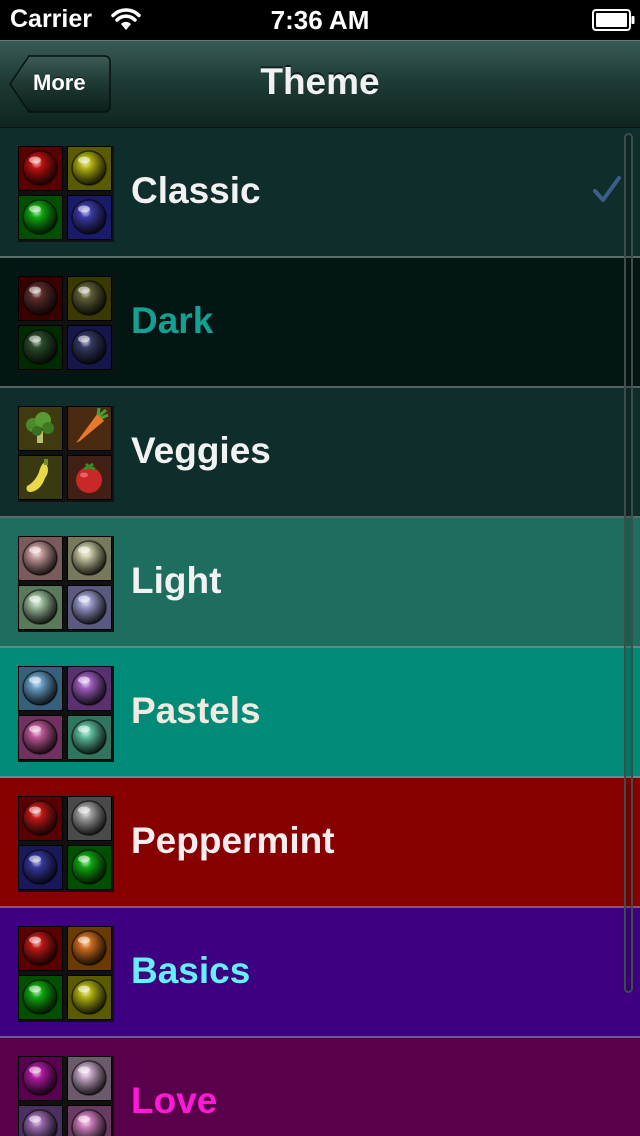  Describe the element at coordinates (176, 580) in the screenshot. I see `theme-label: Light` at that location.